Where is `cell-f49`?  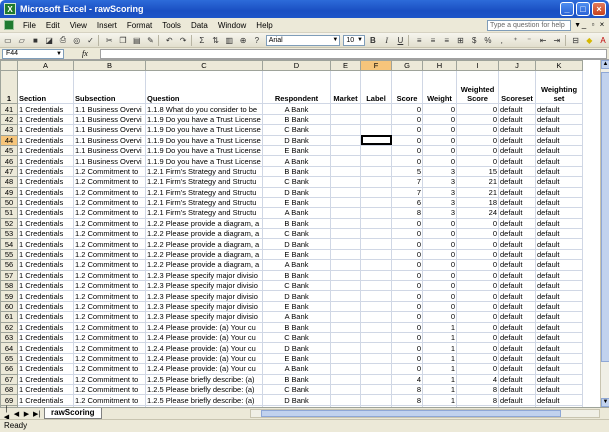
cell-f49 is located at coordinates (376, 192).